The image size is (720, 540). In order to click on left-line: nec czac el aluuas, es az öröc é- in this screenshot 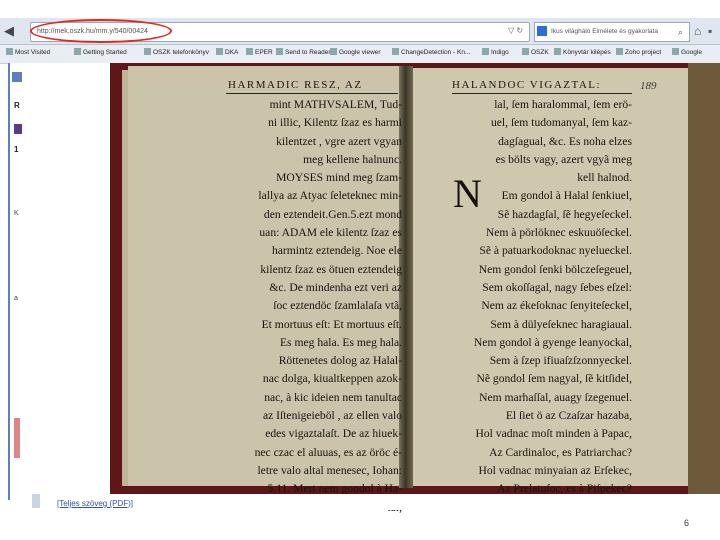, I will do `click(328, 452)`.